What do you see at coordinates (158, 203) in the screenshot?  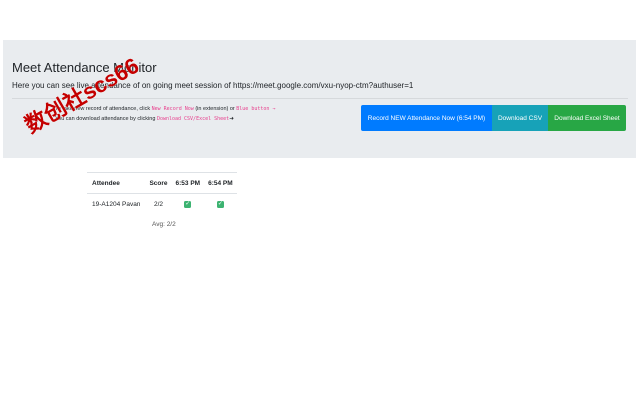 I see `attendee-score: 2/2` at bounding box center [158, 203].